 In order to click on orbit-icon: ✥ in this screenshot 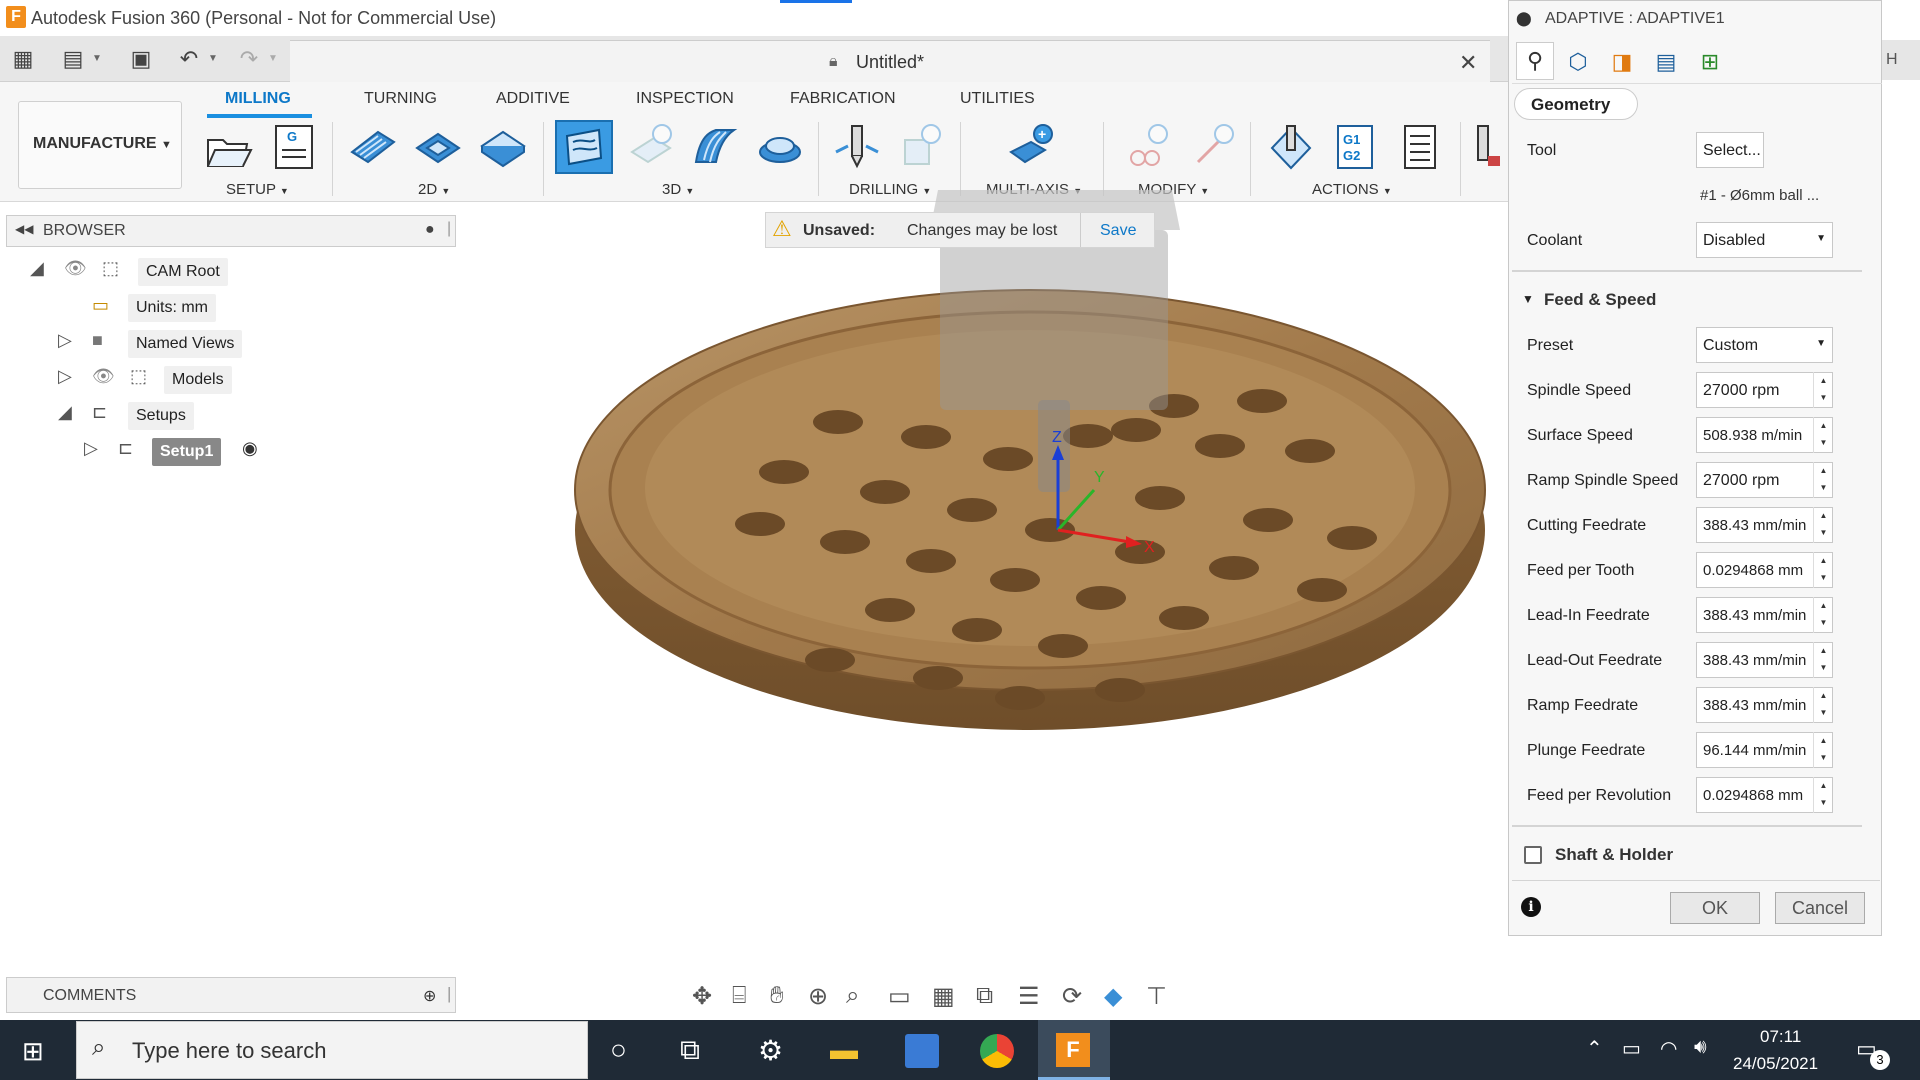, I will do `click(702, 996)`.